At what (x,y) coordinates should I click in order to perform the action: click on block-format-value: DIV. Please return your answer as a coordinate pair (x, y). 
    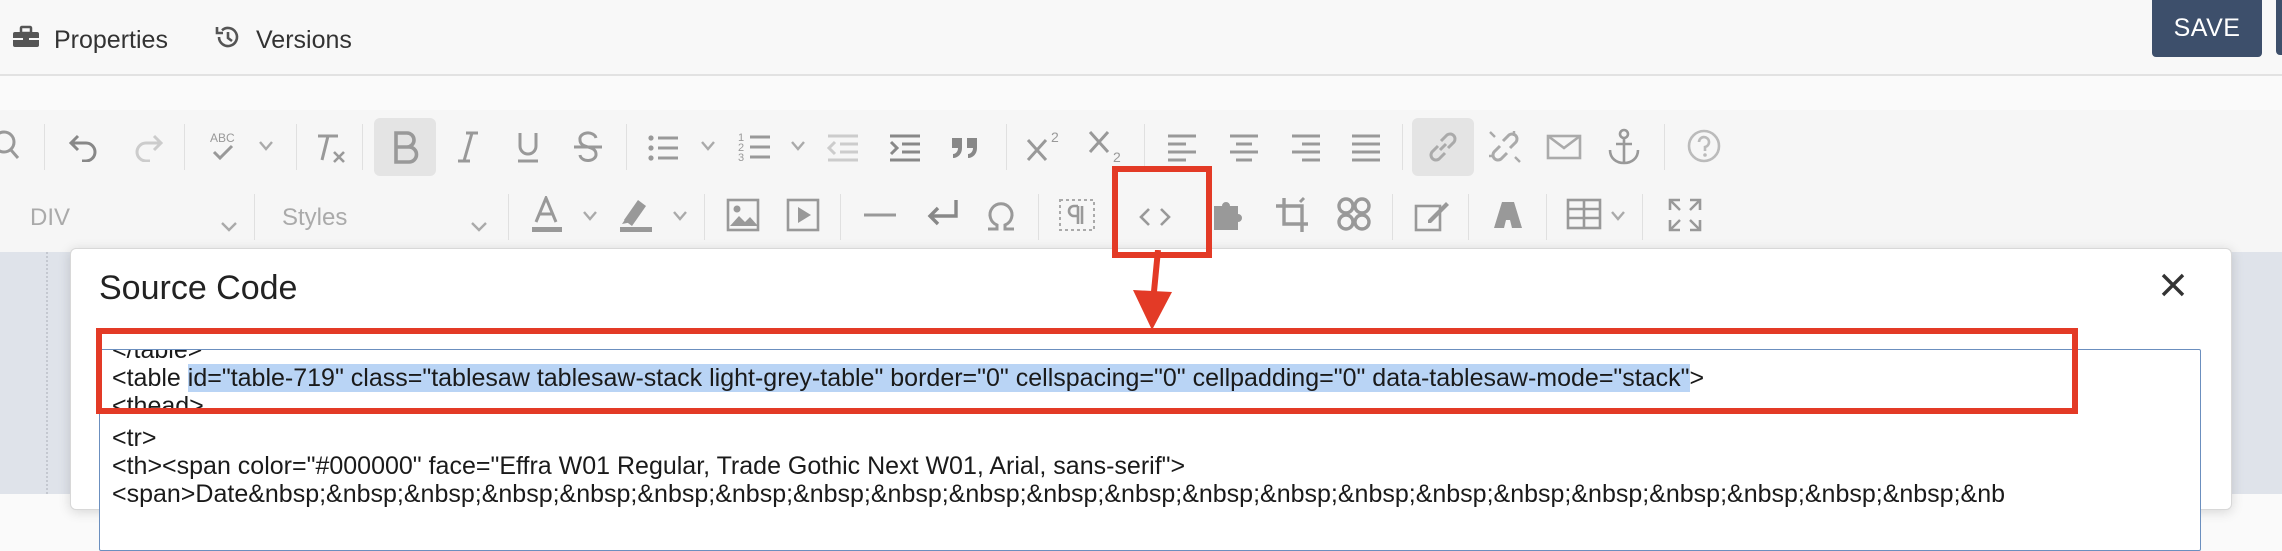
    Looking at the image, I should click on (50, 217).